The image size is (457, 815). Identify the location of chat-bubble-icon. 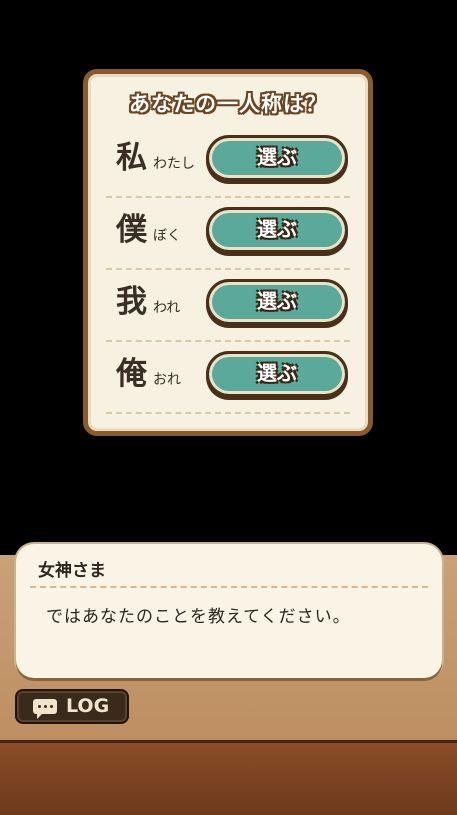
(45, 709).